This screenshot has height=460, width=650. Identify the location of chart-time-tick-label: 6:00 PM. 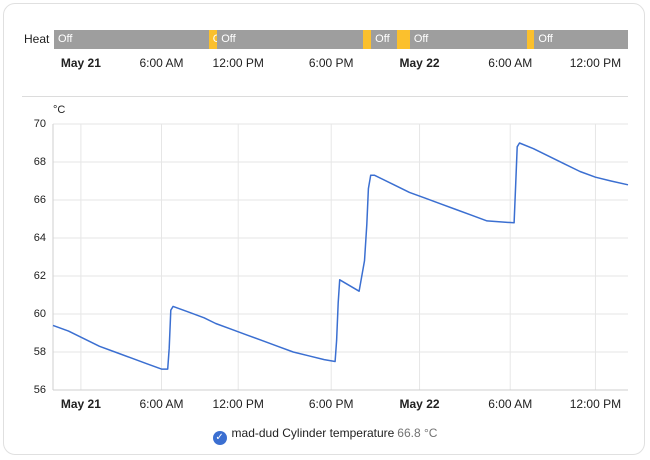
(331, 404).